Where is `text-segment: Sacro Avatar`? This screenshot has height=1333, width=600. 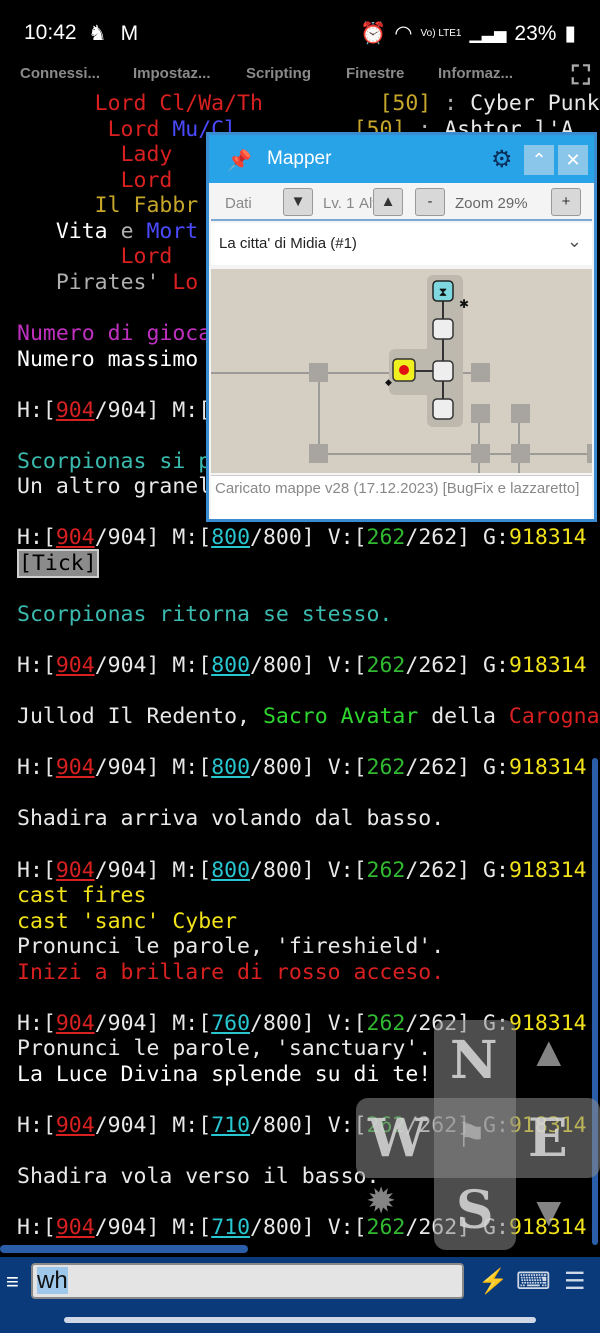
text-segment: Sacro Avatar is located at coordinates (340, 717).